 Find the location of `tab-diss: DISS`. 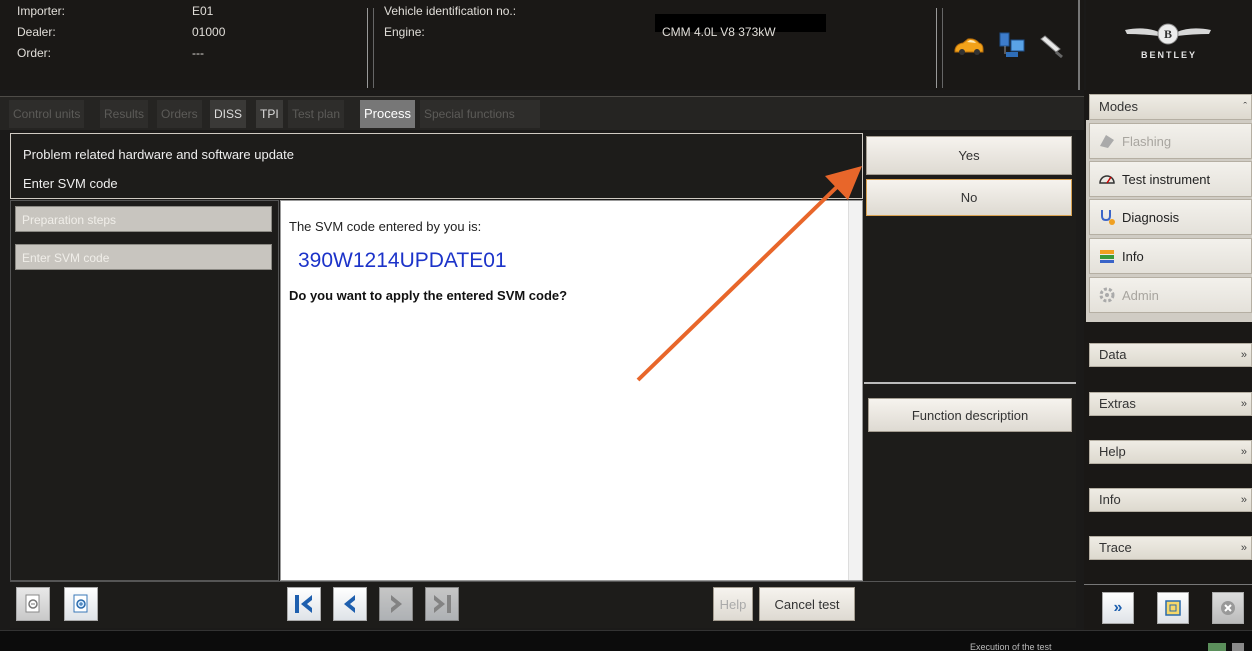

tab-diss: DISS is located at coordinates (228, 114).